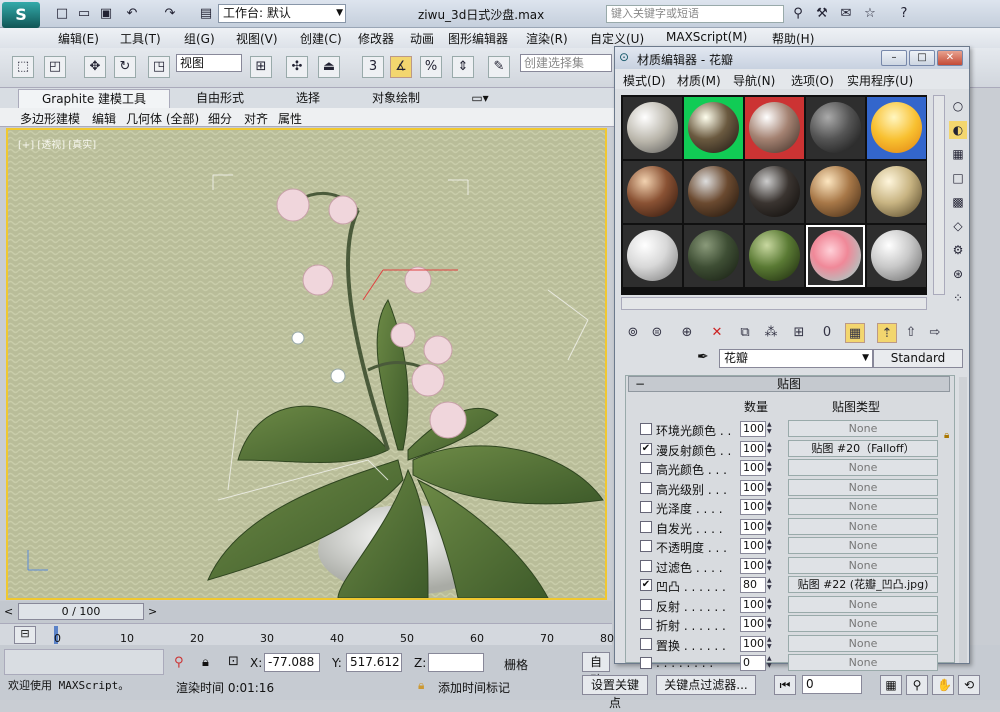 This screenshot has width=1000, height=712. I want to click on copy-material-icon: ⧉, so click(745, 333).